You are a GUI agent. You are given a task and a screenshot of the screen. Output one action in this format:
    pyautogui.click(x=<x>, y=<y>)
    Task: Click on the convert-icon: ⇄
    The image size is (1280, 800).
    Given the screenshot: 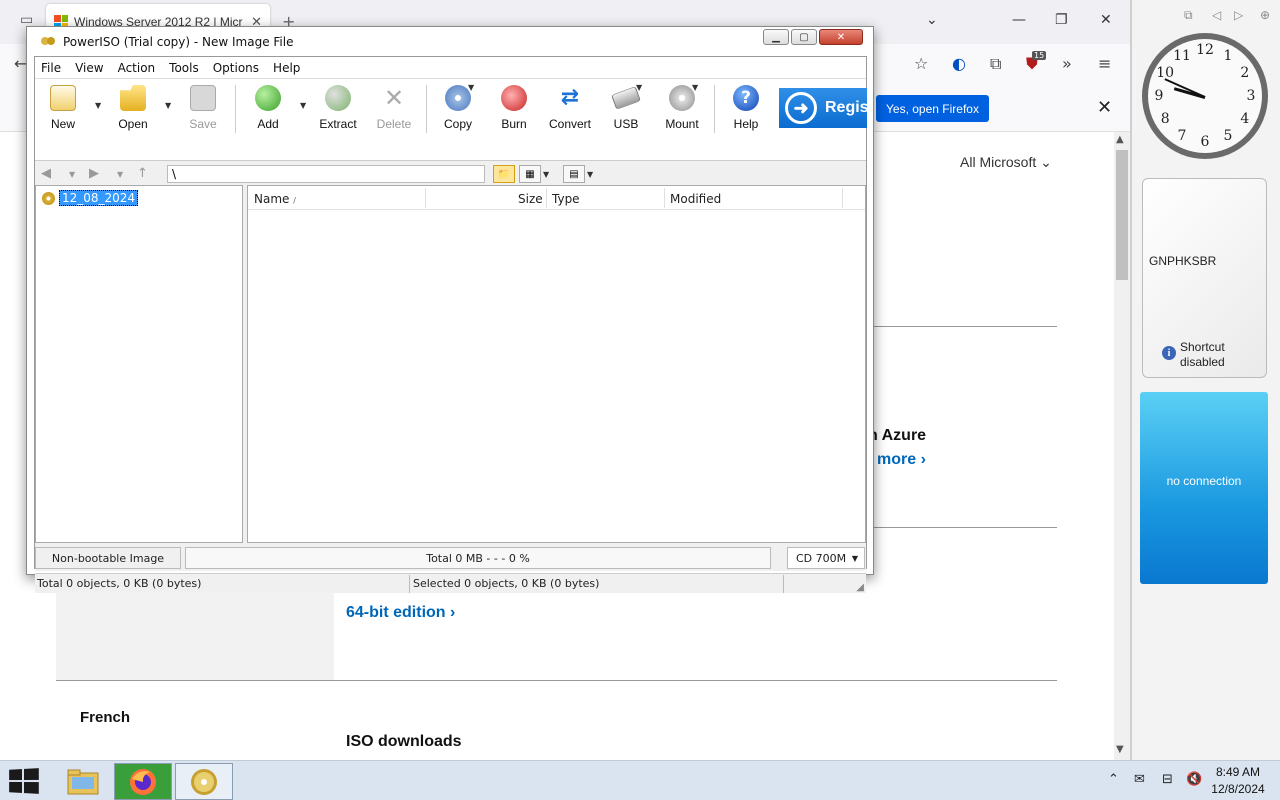 What is the action you would take?
    pyautogui.click(x=570, y=97)
    